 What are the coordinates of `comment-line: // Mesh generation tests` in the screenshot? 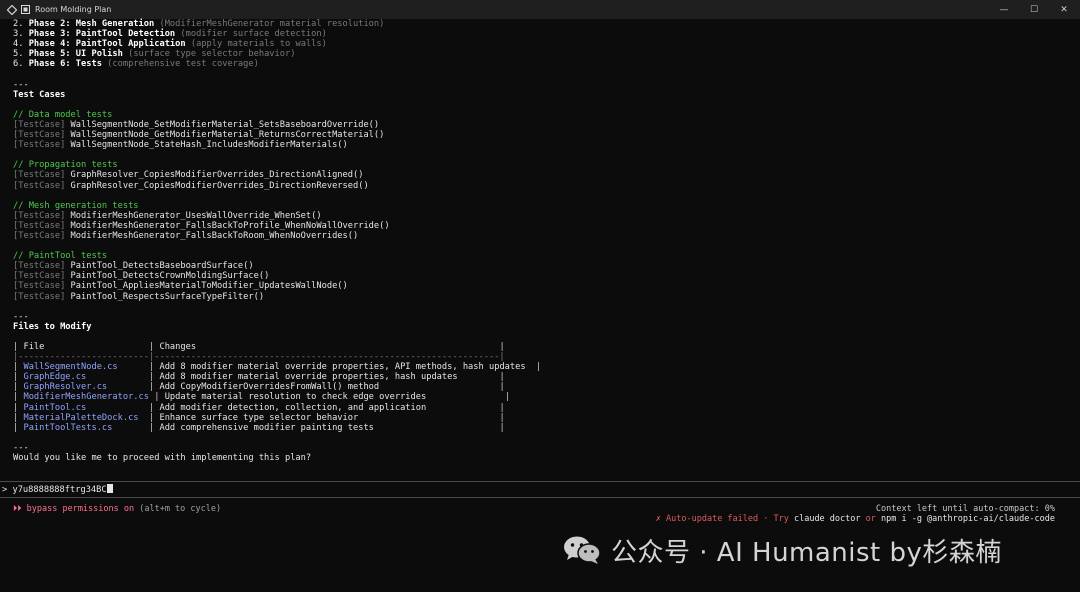 It's located at (543, 206).